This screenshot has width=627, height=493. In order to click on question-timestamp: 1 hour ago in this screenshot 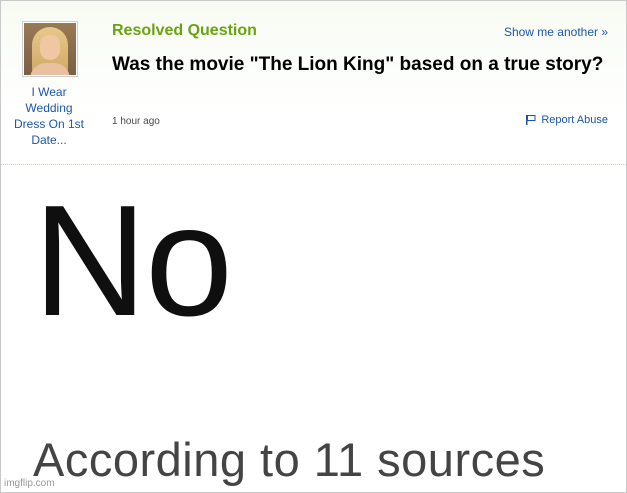, I will do `click(136, 121)`.